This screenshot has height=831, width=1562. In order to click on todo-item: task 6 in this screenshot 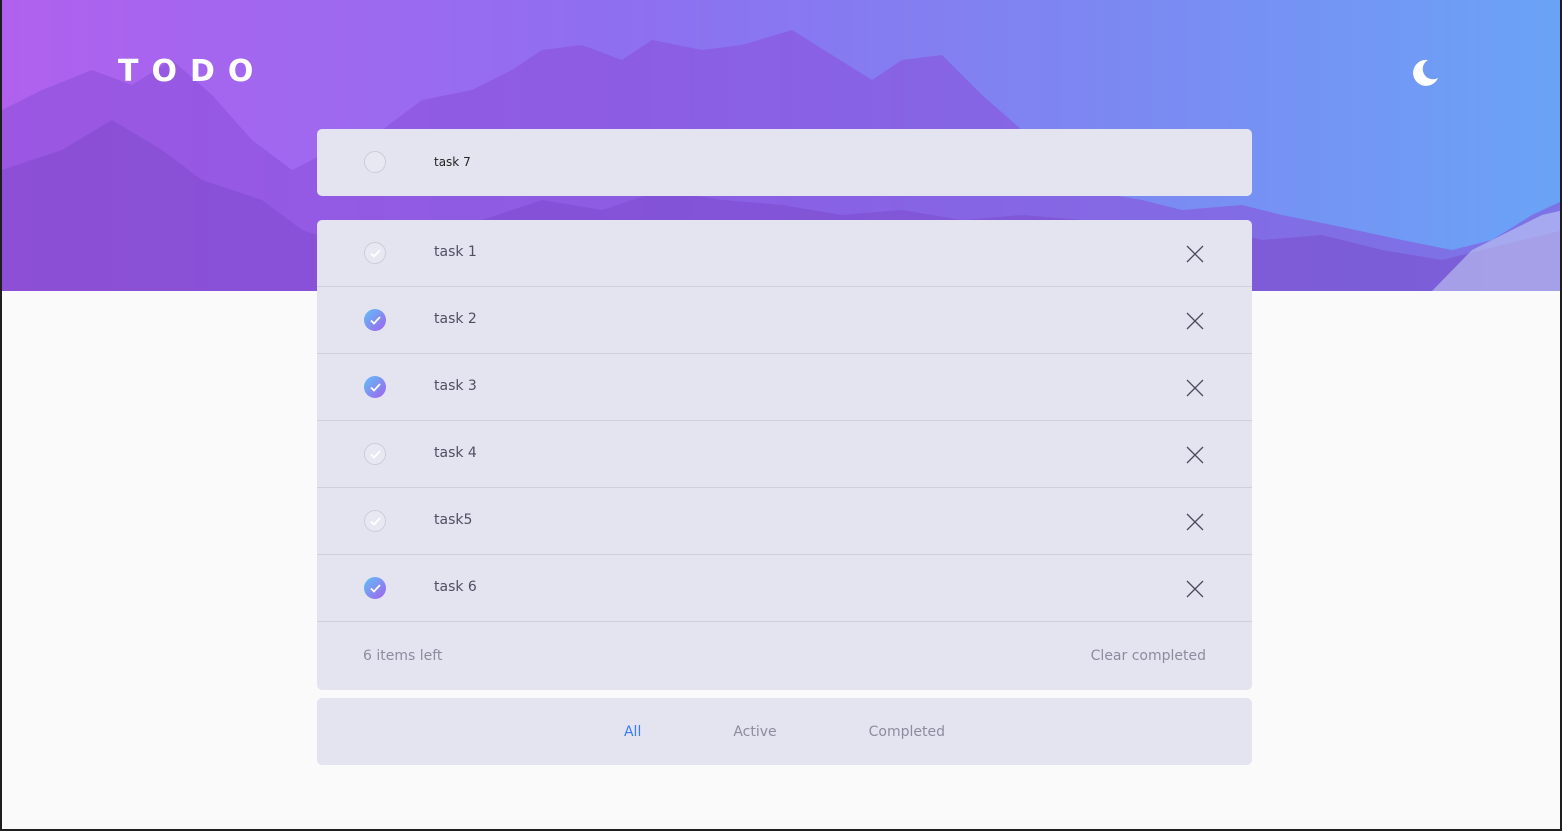, I will do `click(784, 588)`.